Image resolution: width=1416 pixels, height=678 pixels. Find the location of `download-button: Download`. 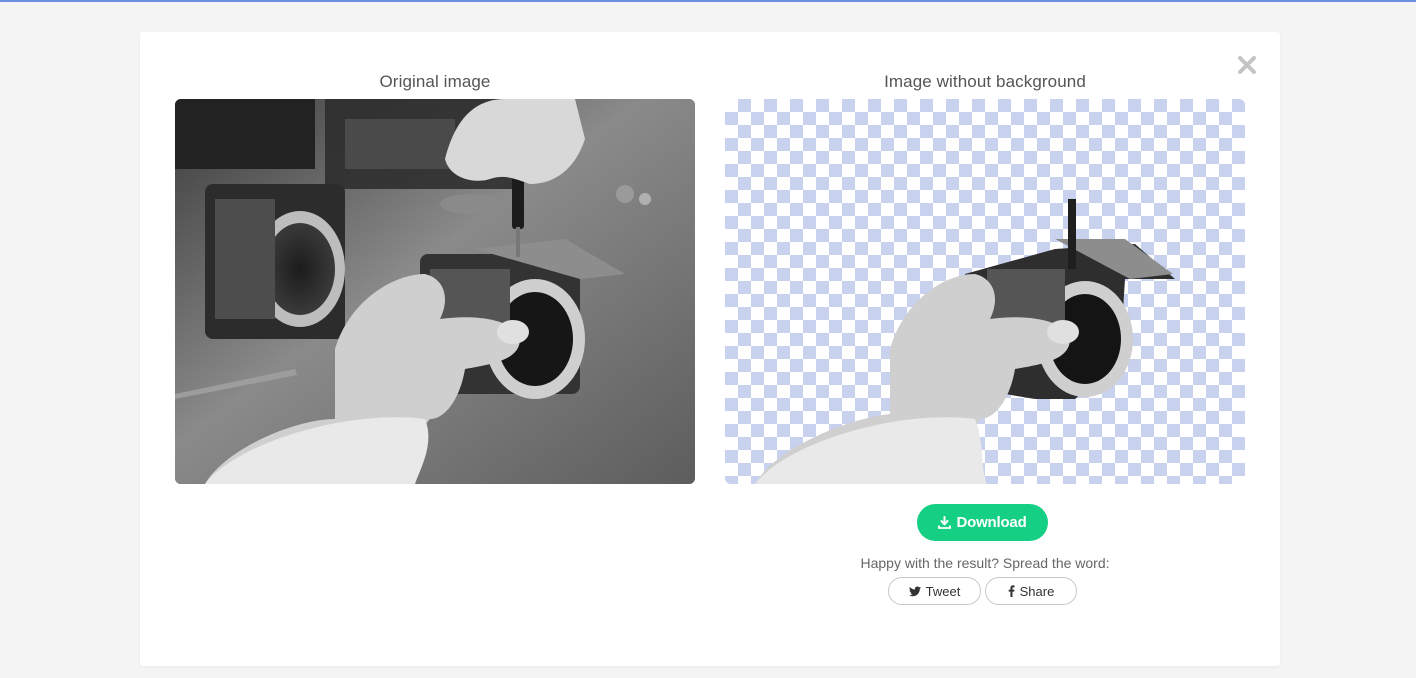

download-button: Download is located at coordinates (982, 522).